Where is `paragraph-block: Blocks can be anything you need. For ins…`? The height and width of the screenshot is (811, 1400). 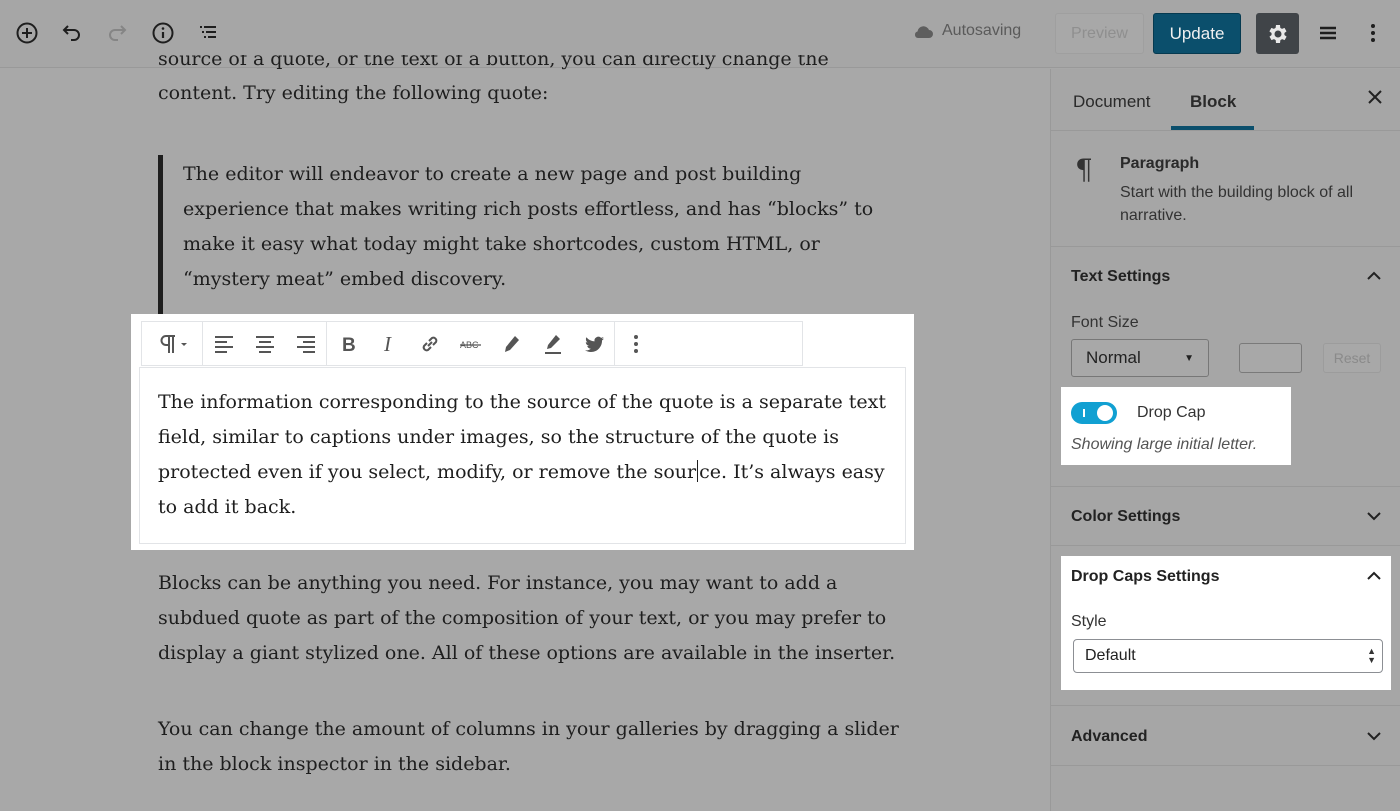
paragraph-block: Blocks can be anything you need. For ins… is located at coordinates (538, 618).